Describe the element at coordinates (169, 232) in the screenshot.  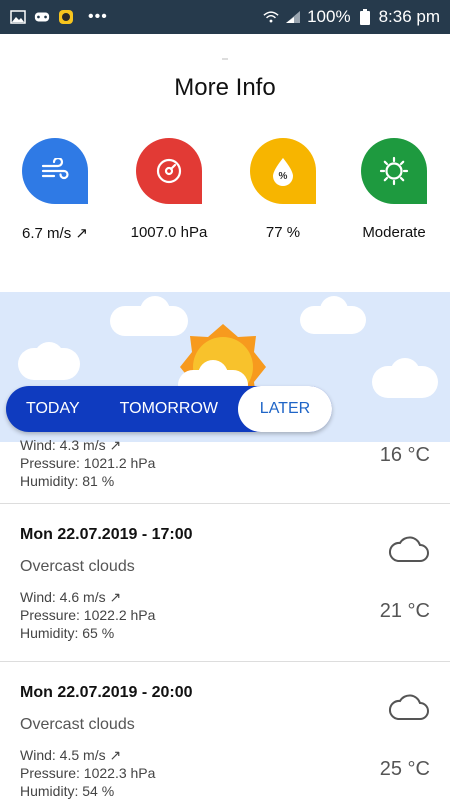
I see `pressure-value: 1007.0 hPa` at that location.